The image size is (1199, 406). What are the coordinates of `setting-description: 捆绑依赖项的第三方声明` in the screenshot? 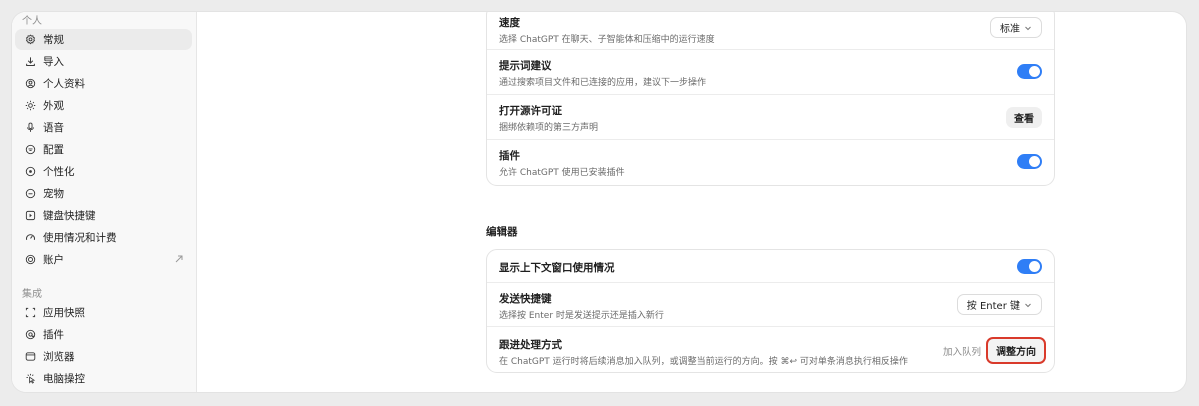 It's located at (549, 128).